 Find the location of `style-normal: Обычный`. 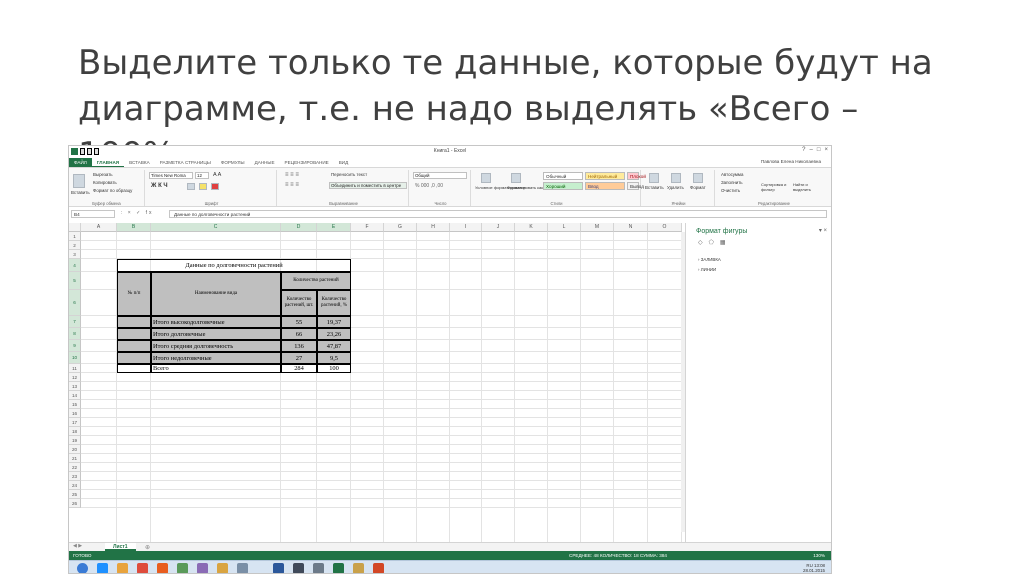

style-normal: Обычный is located at coordinates (563, 176).